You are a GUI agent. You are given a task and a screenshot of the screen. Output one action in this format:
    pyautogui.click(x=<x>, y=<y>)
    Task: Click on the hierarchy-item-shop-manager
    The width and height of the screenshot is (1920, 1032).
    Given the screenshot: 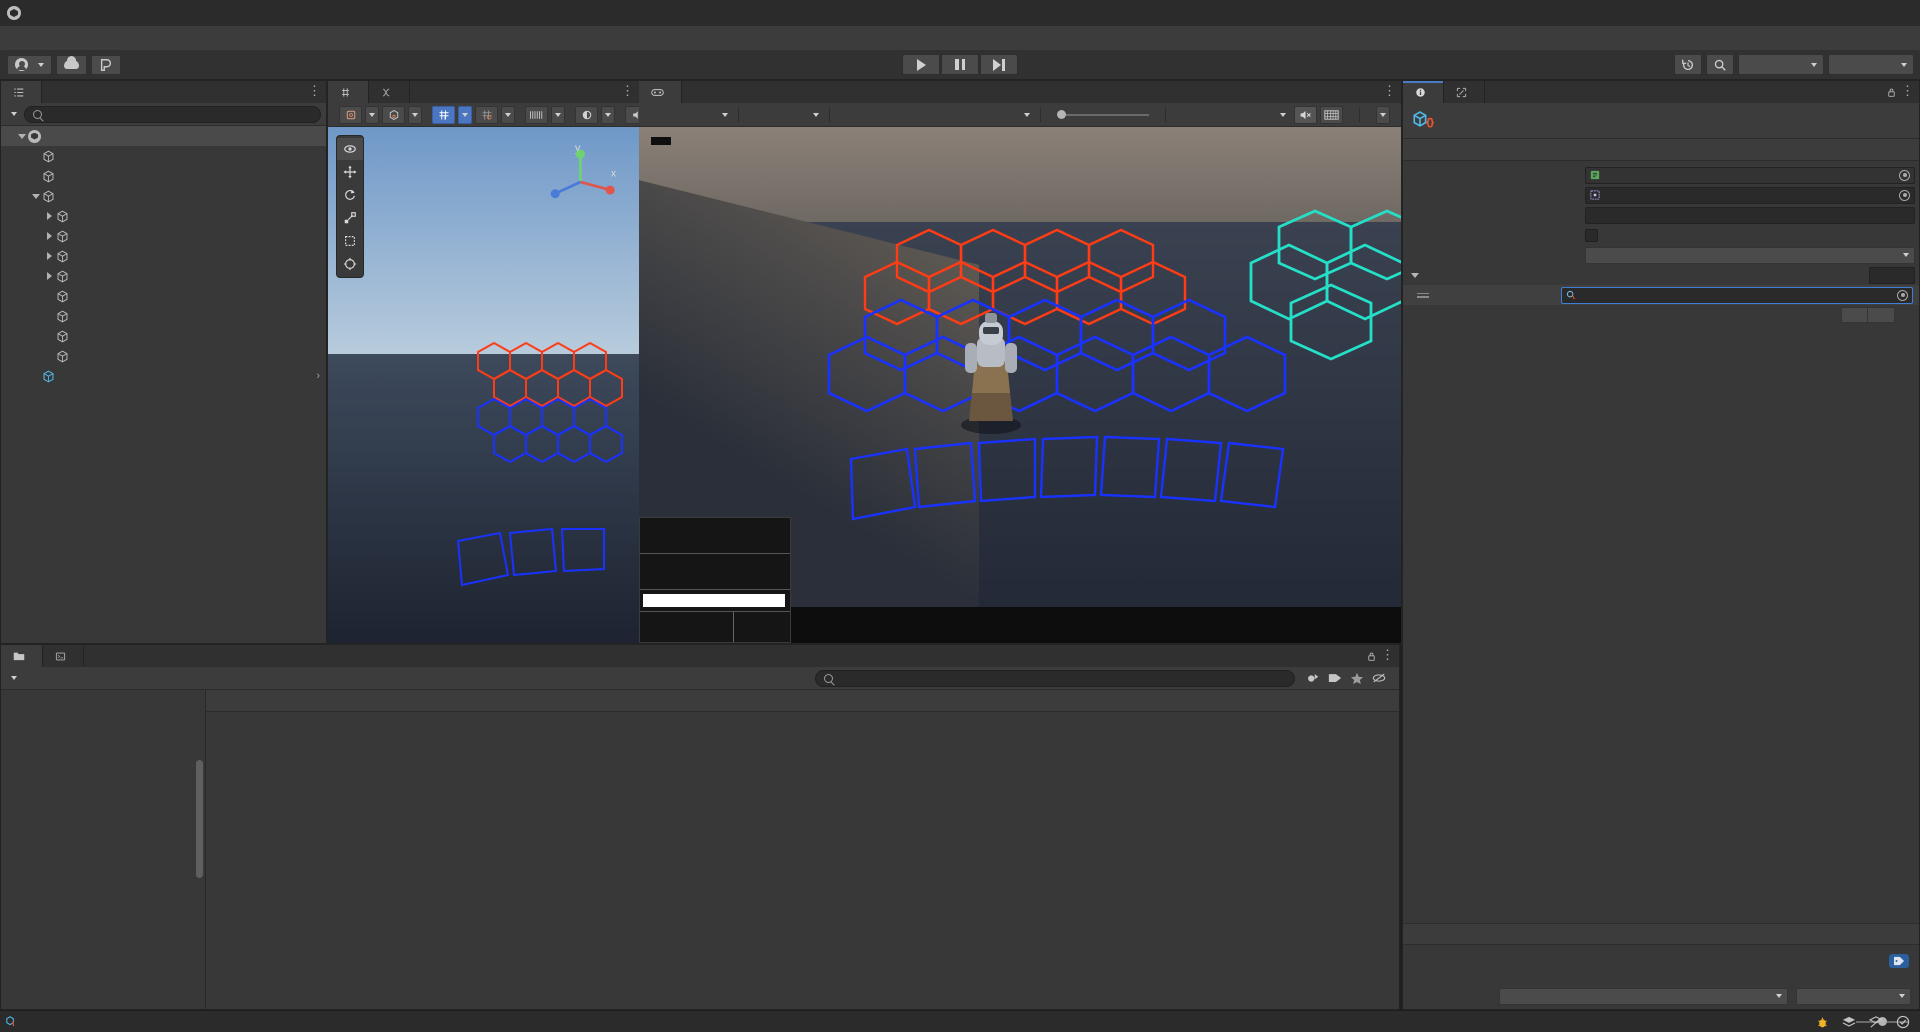 What is the action you would take?
    pyautogui.click(x=163, y=296)
    